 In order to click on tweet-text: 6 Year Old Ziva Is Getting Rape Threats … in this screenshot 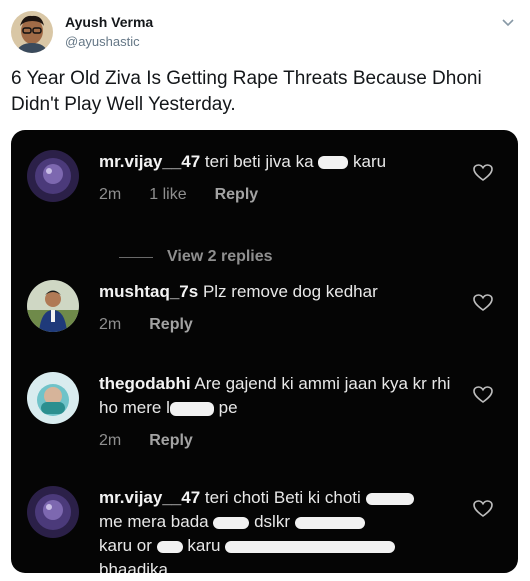, I will do `click(246, 91)`.